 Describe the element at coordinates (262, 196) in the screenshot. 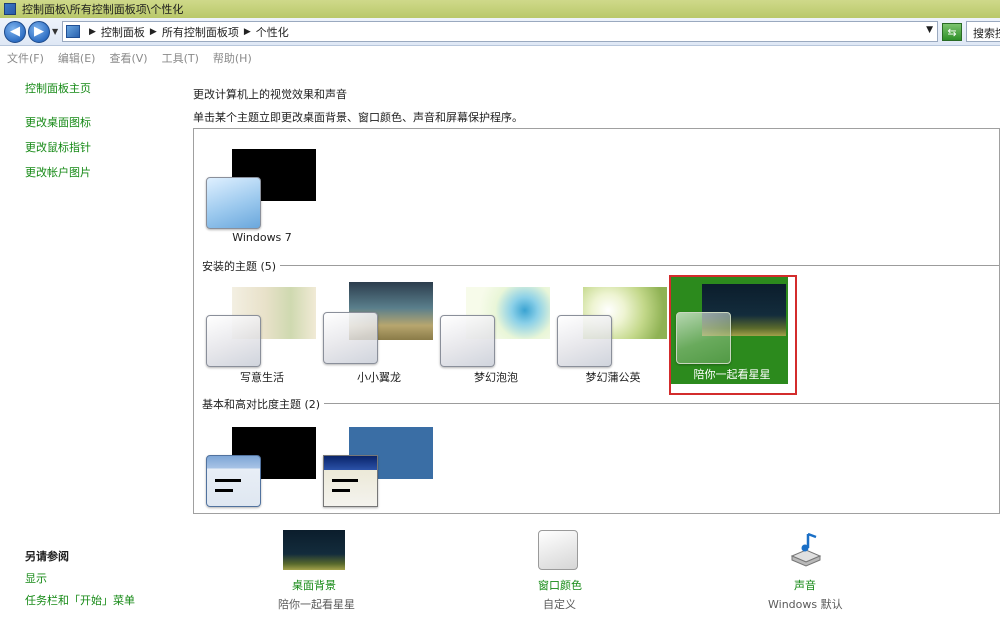

I see `theme-windows7: Windows 7` at that location.